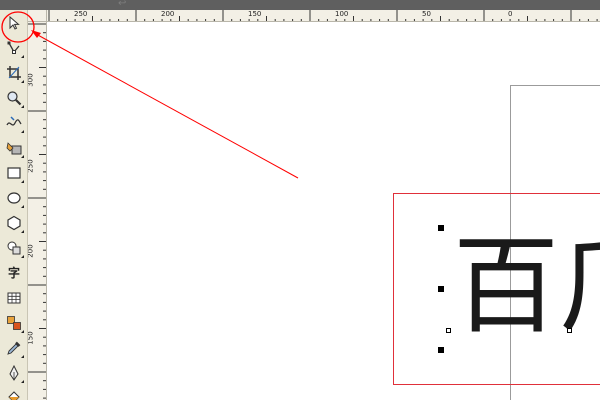 This screenshot has height=400, width=600. I want to click on ruler-label-300: 300, so click(31, 80).